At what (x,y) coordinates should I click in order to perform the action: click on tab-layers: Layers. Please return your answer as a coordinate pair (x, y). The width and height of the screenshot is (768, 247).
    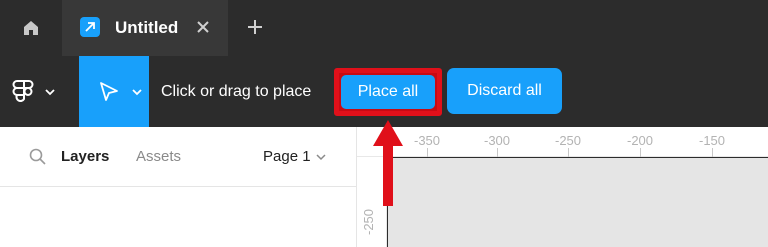
    Looking at the image, I should click on (85, 156).